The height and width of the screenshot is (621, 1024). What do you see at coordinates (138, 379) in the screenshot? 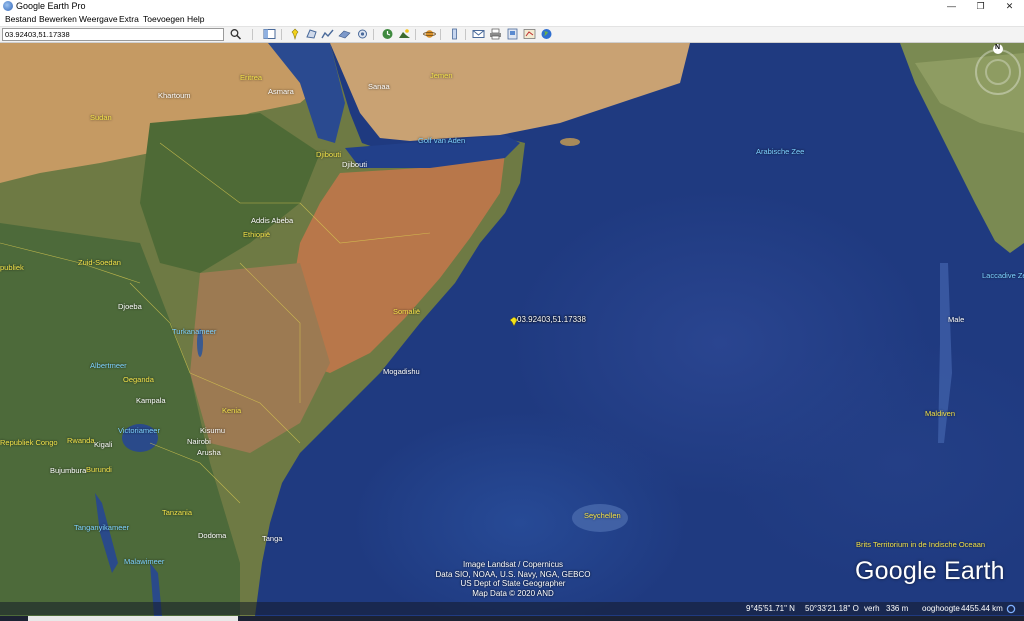
I see `label-oeganda: Oeganda` at bounding box center [138, 379].